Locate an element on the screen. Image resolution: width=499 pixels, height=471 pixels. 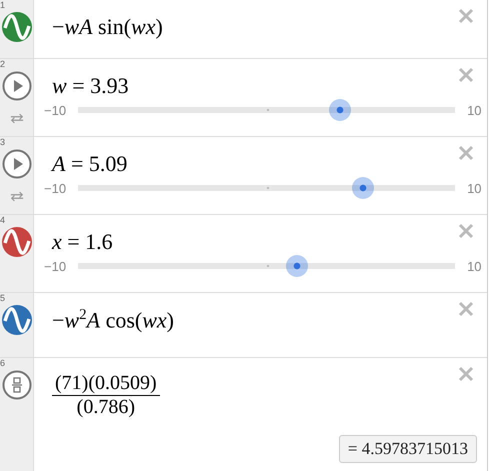
fraction-numerator: (71)(0.0509) is located at coordinates (106, 384).